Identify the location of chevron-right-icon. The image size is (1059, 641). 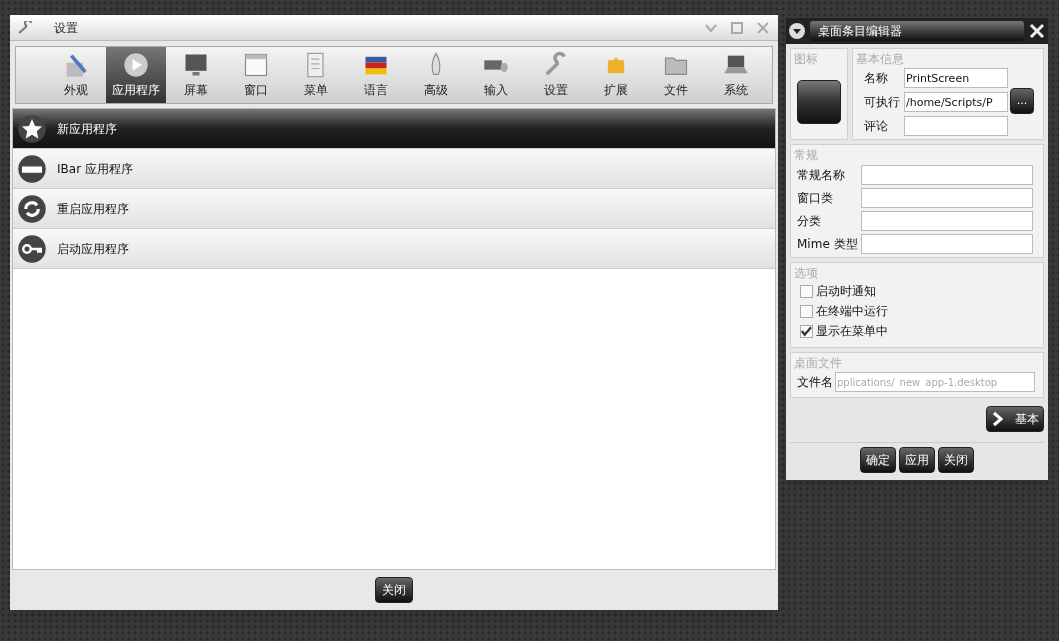
(998, 419).